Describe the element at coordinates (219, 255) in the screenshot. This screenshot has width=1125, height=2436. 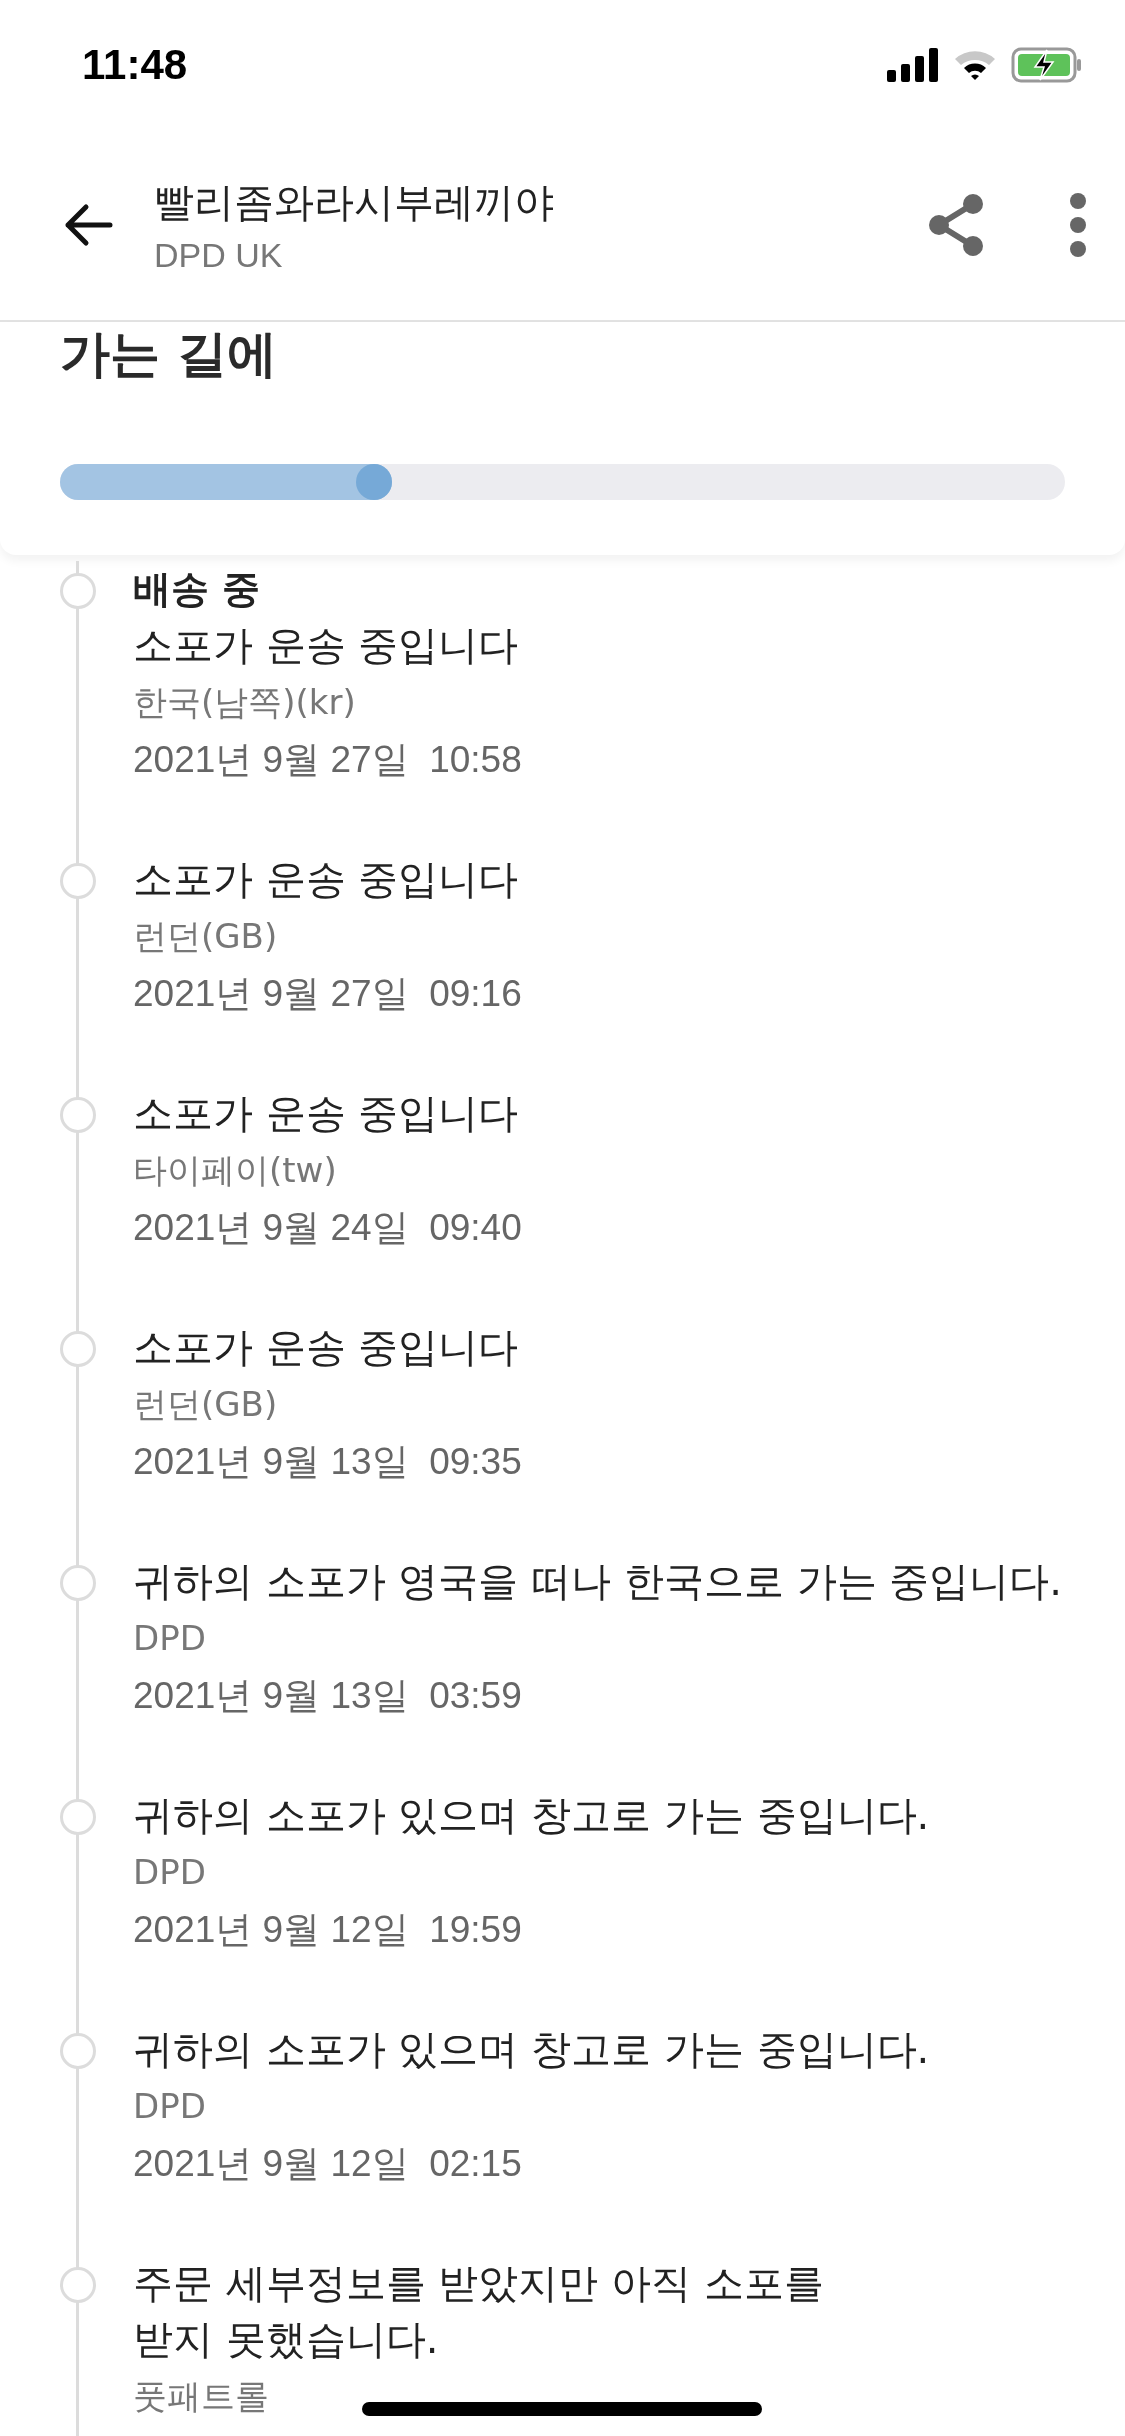
I see `carrier-name: DPD UK` at that location.